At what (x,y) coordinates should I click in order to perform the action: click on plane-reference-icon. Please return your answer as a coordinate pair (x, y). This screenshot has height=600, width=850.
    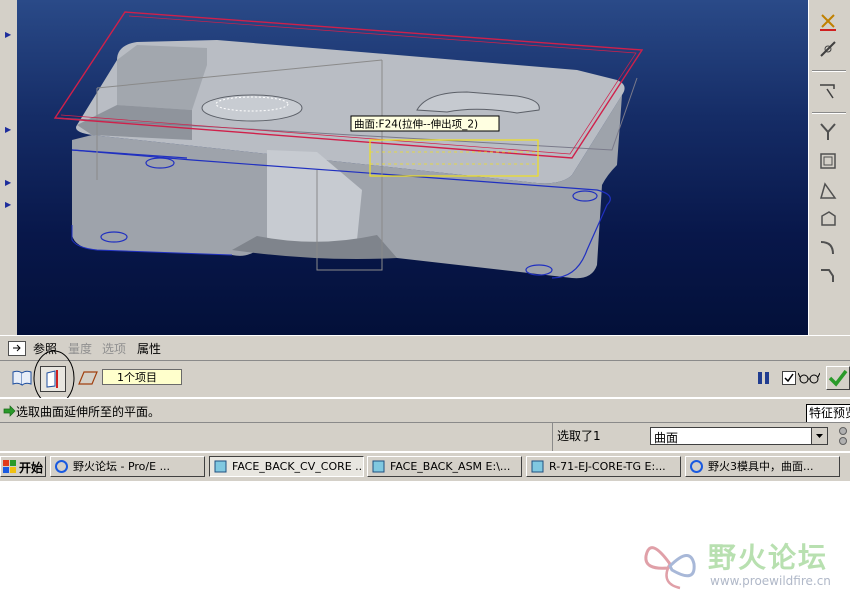
    Looking at the image, I should click on (88, 378).